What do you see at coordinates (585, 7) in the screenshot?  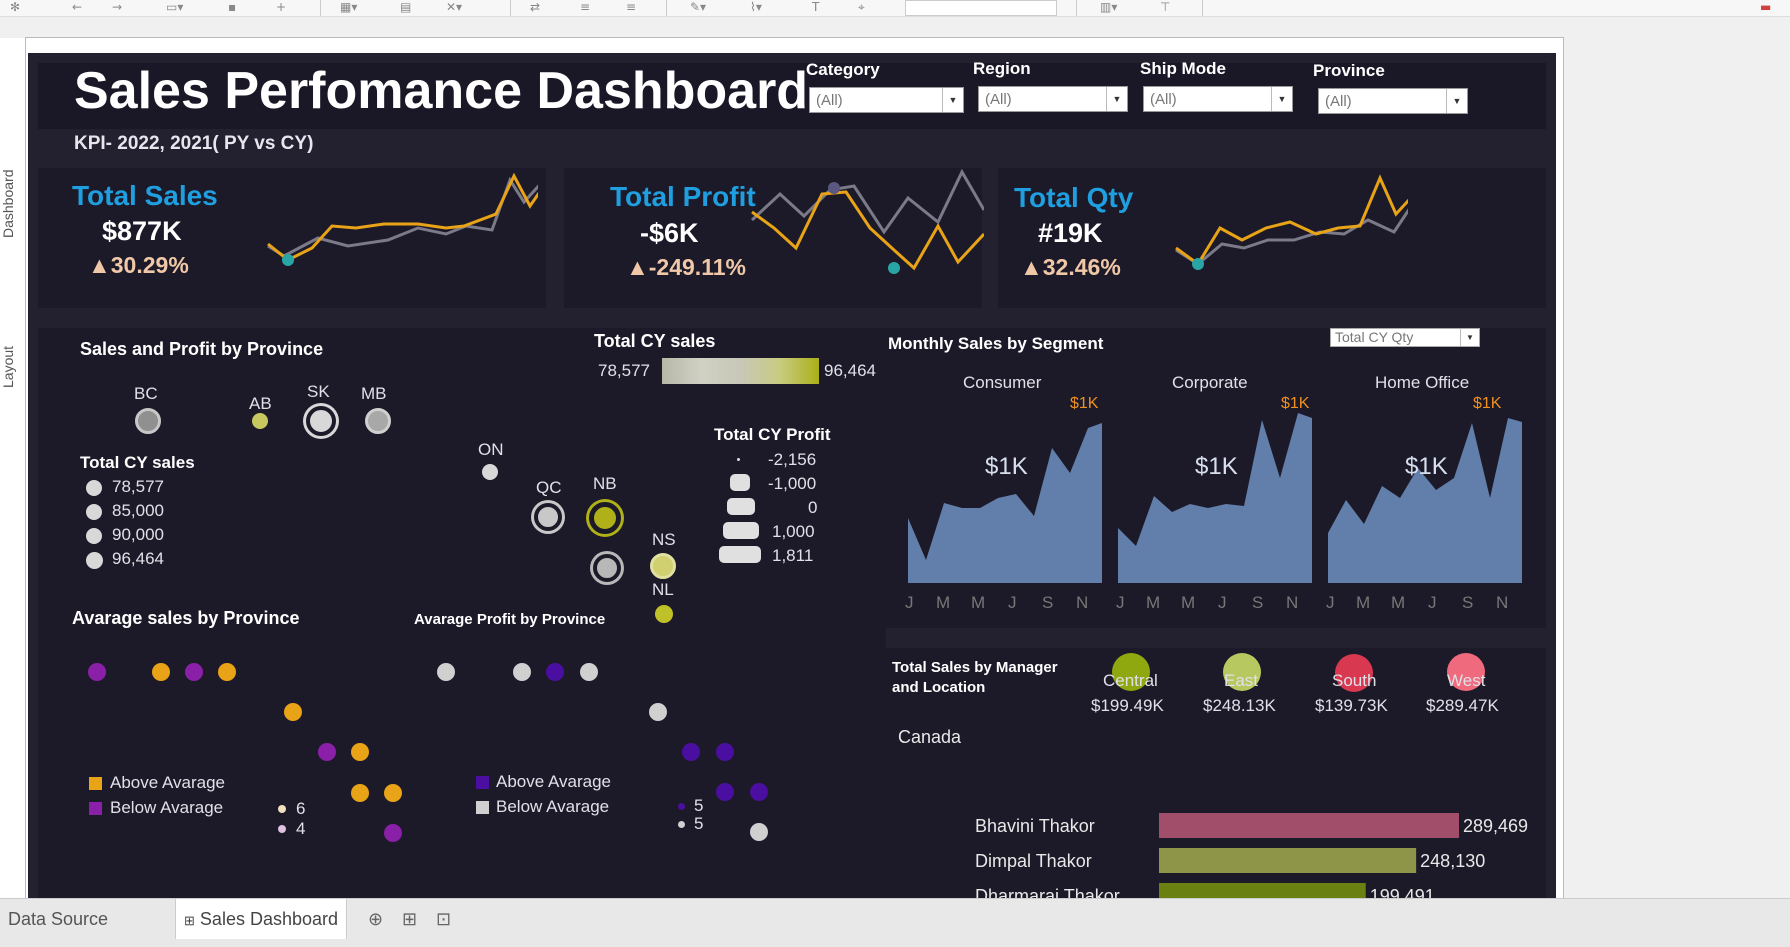 I see `sort-asc-icon: ≡` at bounding box center [585, 7].